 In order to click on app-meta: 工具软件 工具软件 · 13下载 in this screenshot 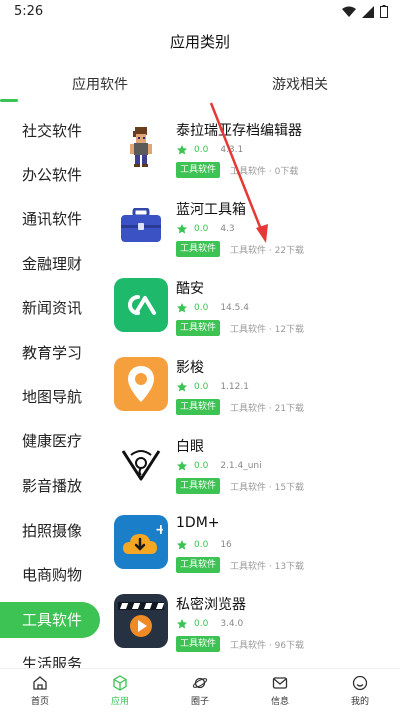, I will do `click(240, 565)`.